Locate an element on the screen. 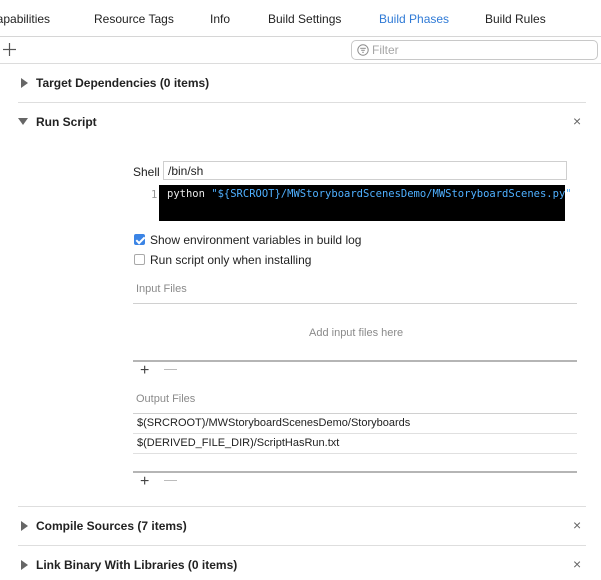  install-only-label: Run script only when installing is located at coordinates (231, 260).